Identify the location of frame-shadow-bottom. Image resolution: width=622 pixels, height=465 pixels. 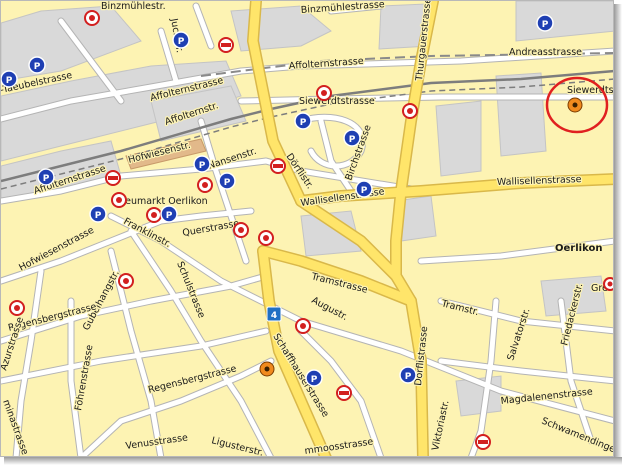
(313, 461).